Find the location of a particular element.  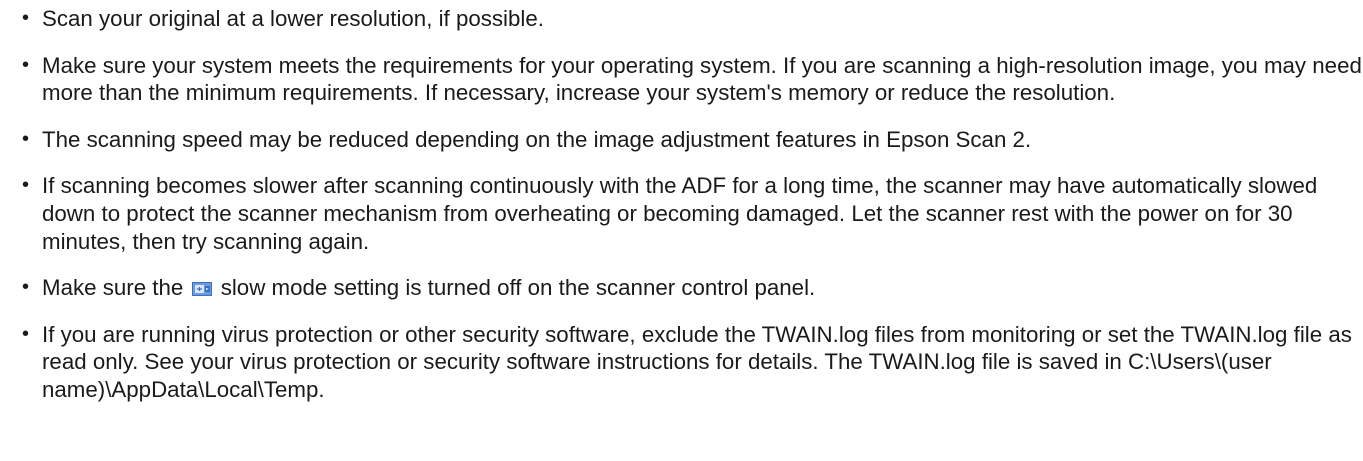

slow-mode-icon is located at coordinates (201, 286).